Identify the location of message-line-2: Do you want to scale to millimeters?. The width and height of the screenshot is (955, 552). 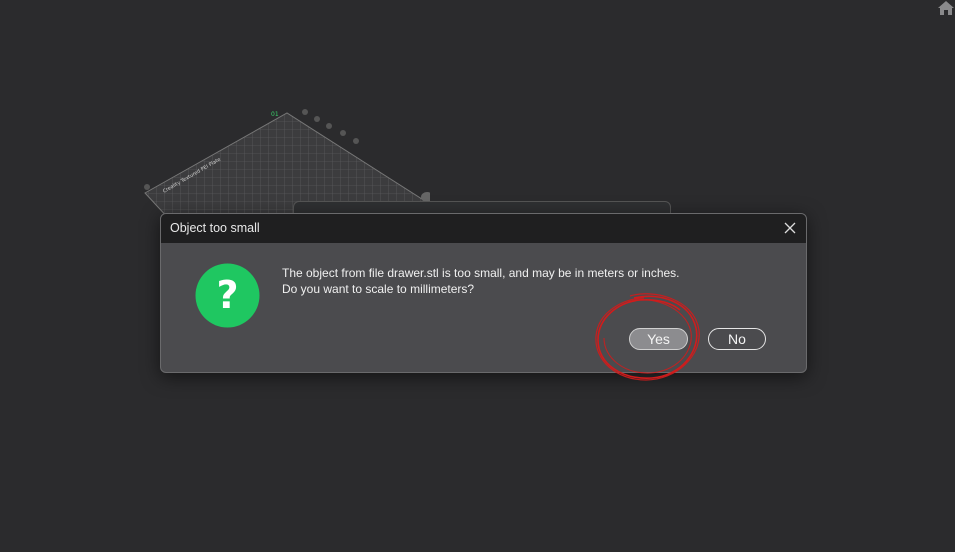
(378, 289).